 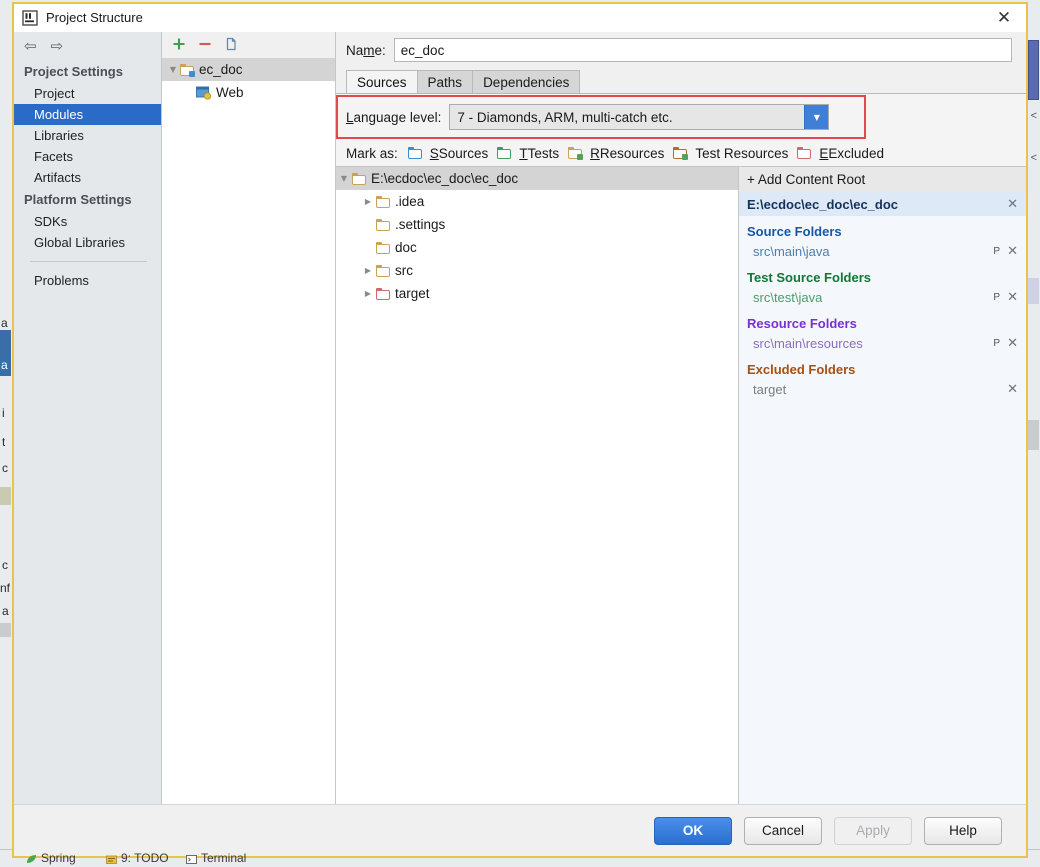 What do you see at coordinates (1033, 116) in the screenshot?
I see `editor-marker-chevron-icon: <` at bounding box center [1033, 116].